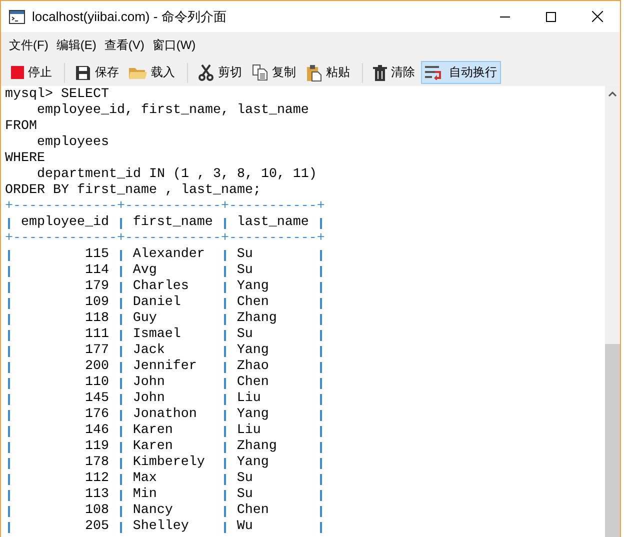  Describe the element at coordinates (97, 319) in the screenshot. I see `table-cell-text: 118` at that location.